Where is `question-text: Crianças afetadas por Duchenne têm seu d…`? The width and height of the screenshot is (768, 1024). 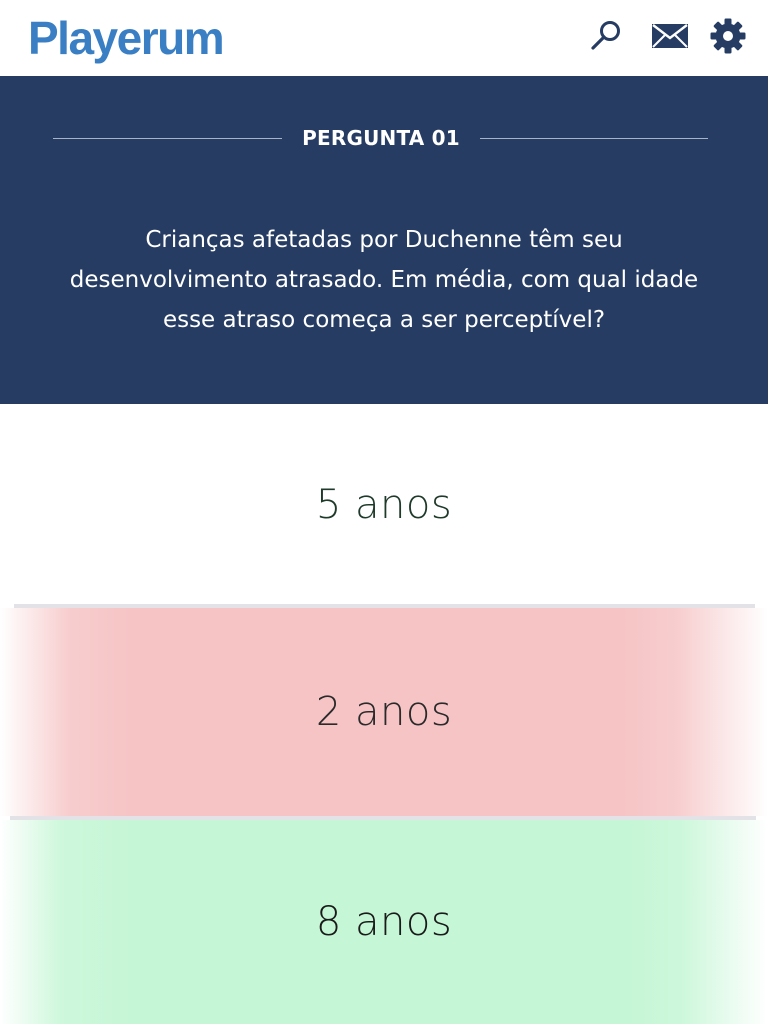
question-text: Crianças afetadas por Duchenne têm seu d… is located at coordinates (384, 280).